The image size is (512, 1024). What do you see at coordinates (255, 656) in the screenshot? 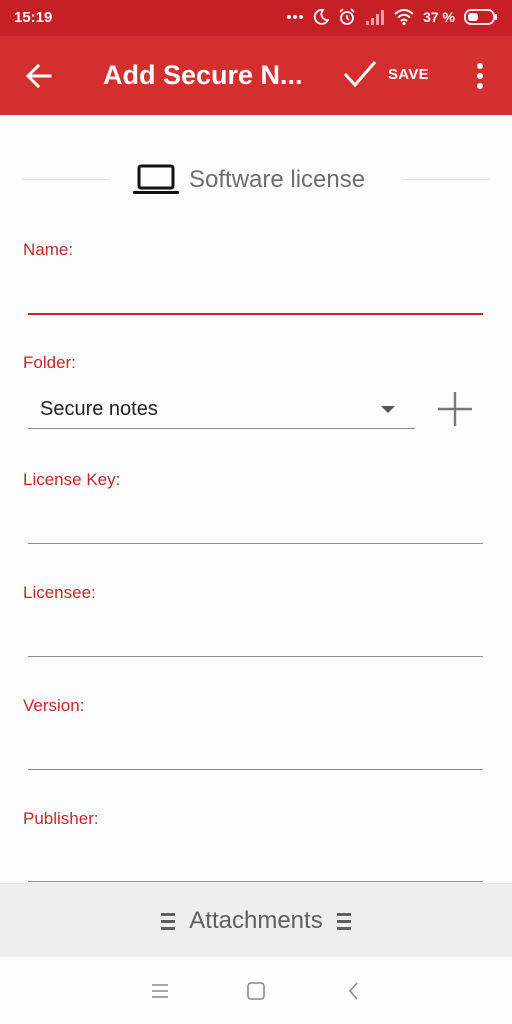
I see `licensee-field` at bounding box center [255, 656].